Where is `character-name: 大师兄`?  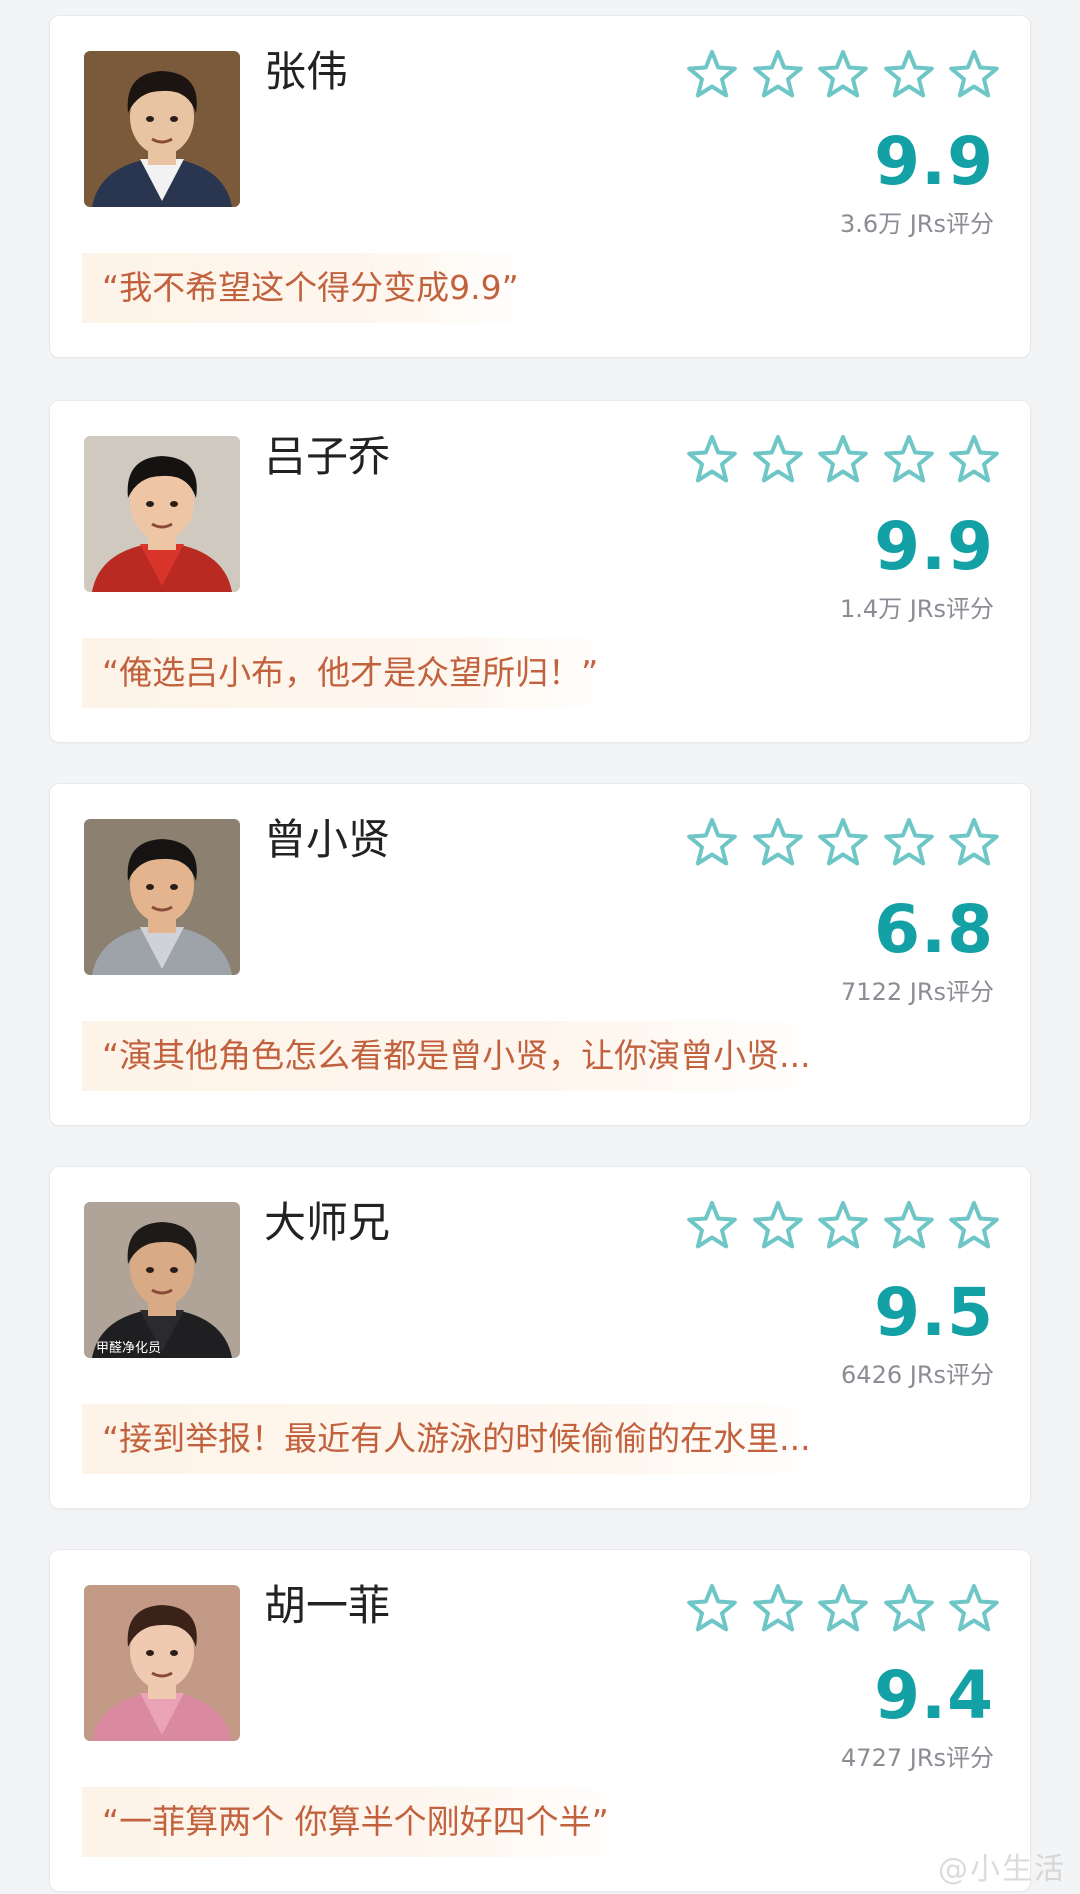 character-name: 大师兄 is located at coordinates (327, 1222).